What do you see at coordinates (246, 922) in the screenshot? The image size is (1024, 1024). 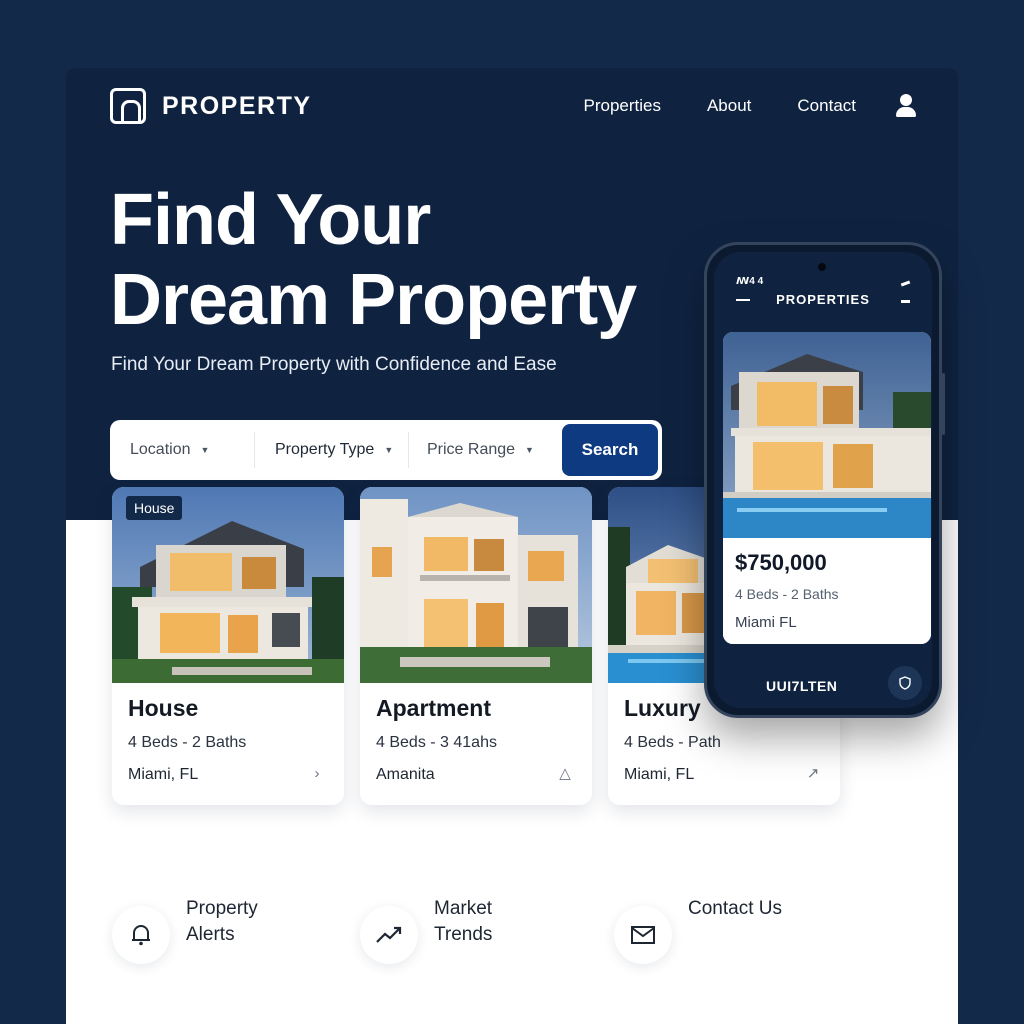 I see `feature-label: Property Alerts` at bounding box center [246, 922].